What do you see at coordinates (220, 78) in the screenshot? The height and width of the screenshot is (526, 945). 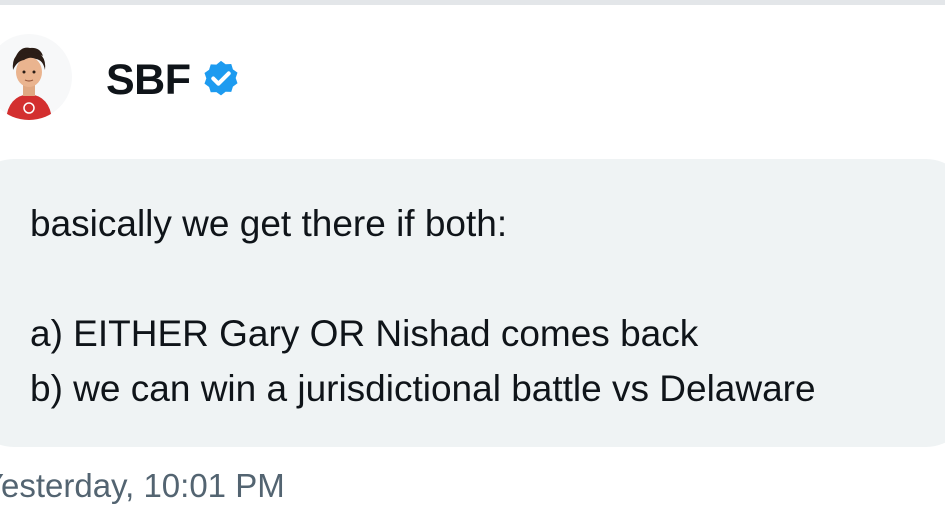 I see `verified-badge-icon` at bounding box center [220, 78].